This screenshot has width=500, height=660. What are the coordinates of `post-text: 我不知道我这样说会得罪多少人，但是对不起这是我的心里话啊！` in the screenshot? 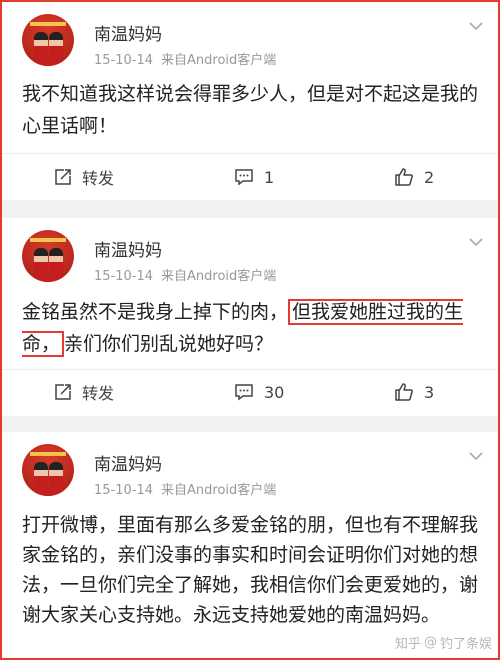 It's located at (250, 110).